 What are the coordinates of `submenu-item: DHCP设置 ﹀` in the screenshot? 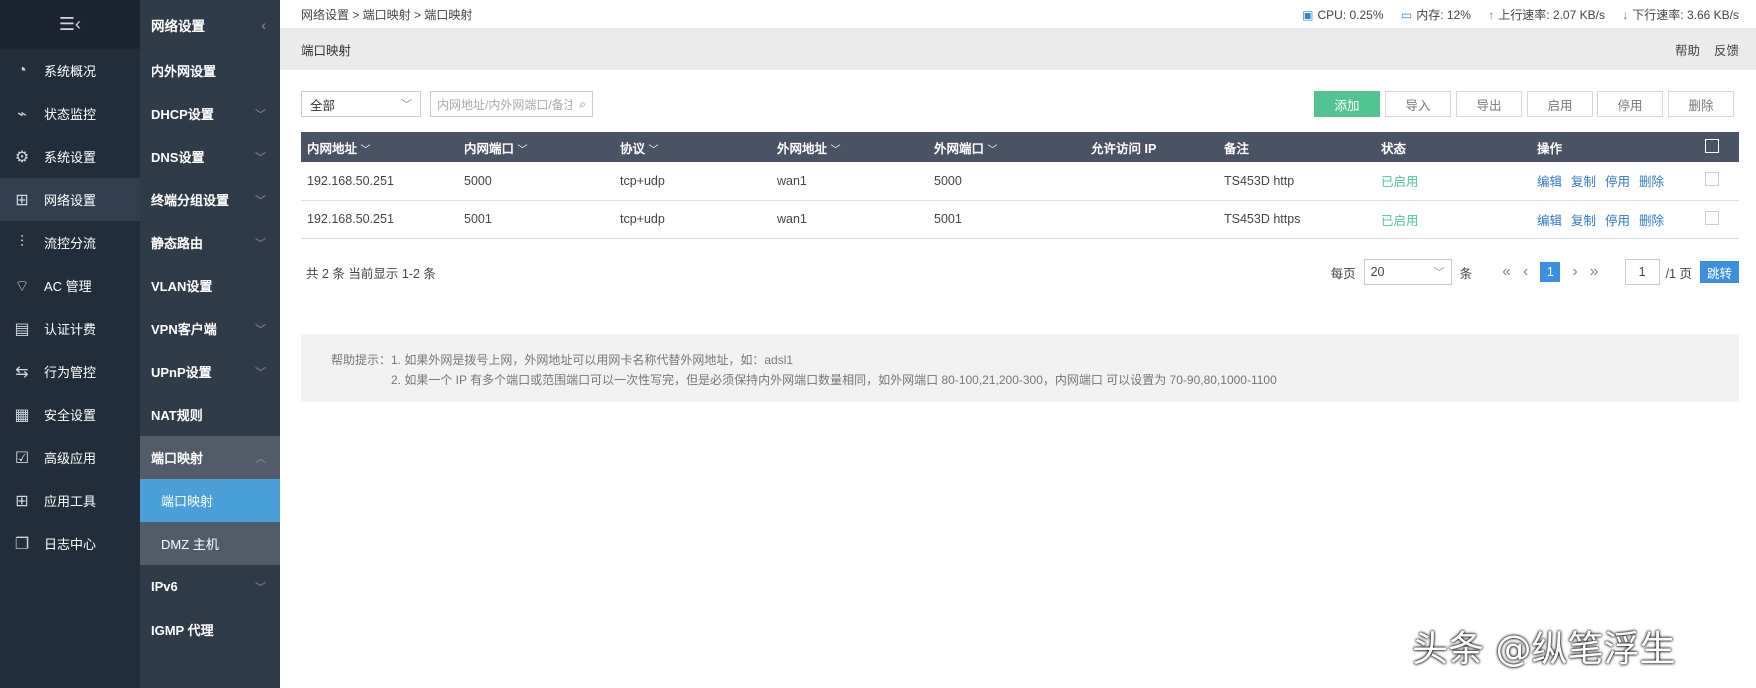 It's located at (210, 113).